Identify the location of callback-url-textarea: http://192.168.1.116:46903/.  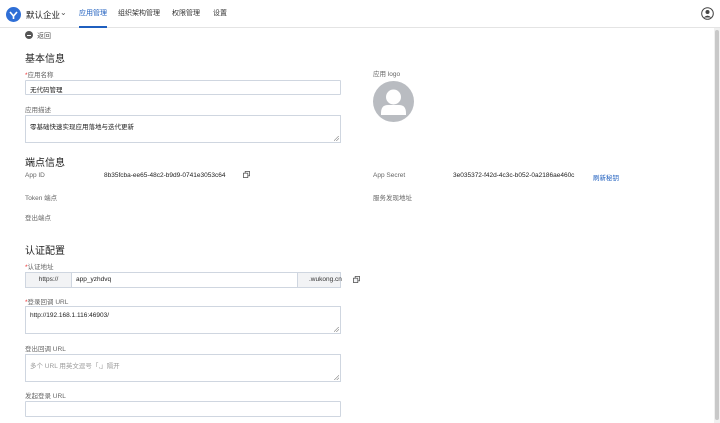
(183, 320).